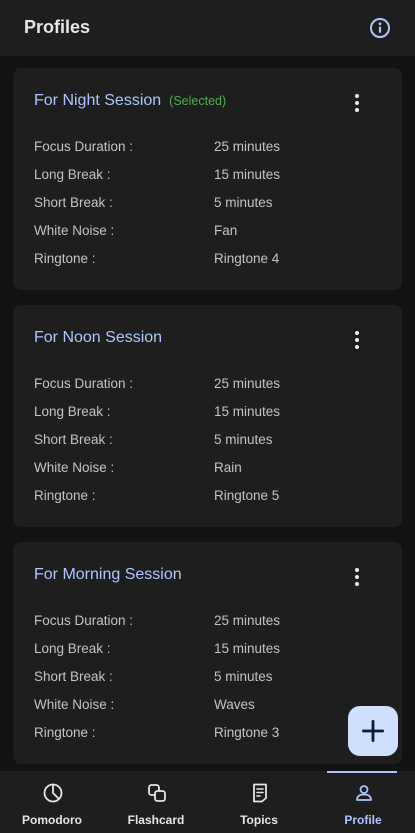  What do you see at coordinates (98, 100) in the screenshot?
I see `profile-title: For Night Session` at bounding box center [98, 100].